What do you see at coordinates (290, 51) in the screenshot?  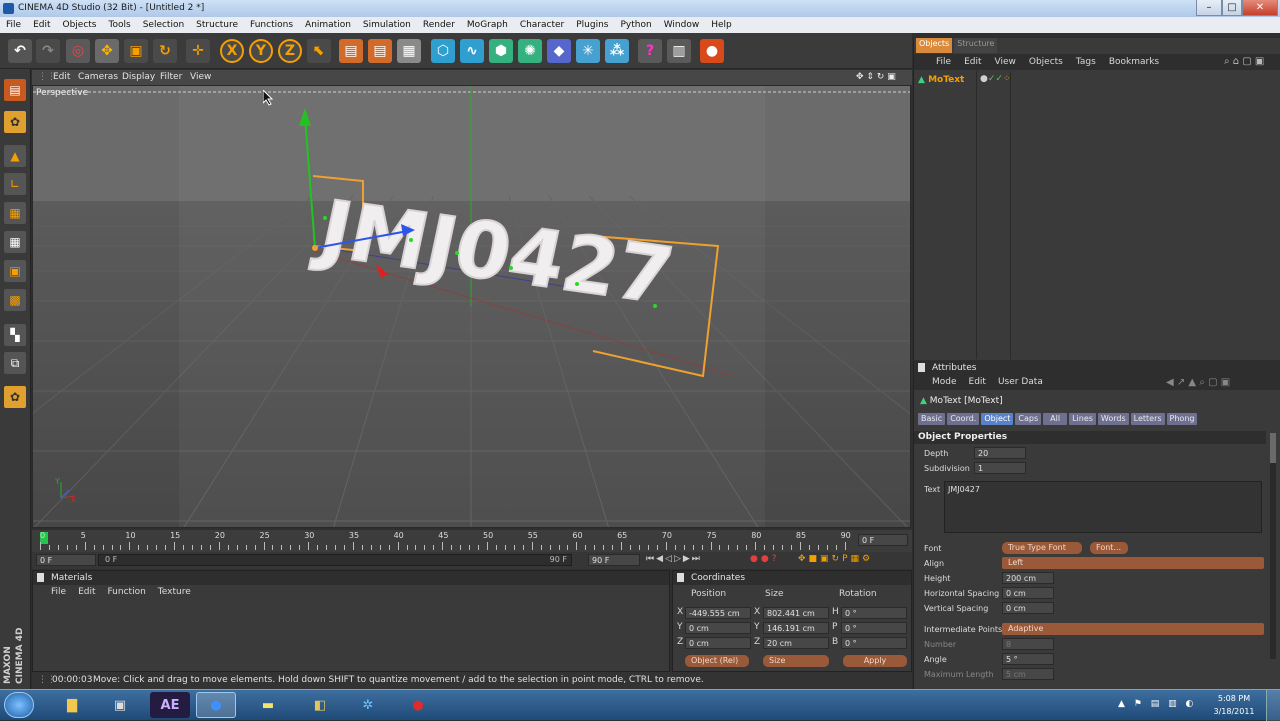 I see `z-axis-icon: Z` at bounding box center [290, 51].